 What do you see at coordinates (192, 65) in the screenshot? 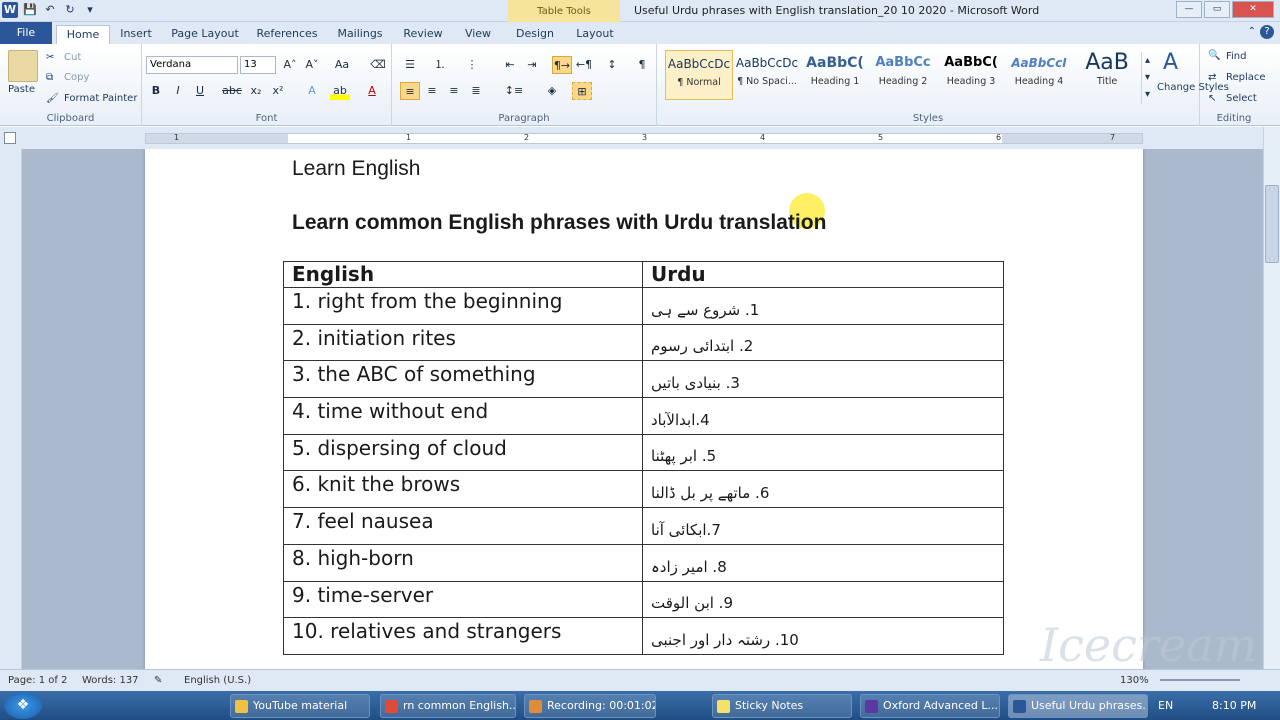
I see `font-family-select: Verdana` at bounding box center [192, 65].